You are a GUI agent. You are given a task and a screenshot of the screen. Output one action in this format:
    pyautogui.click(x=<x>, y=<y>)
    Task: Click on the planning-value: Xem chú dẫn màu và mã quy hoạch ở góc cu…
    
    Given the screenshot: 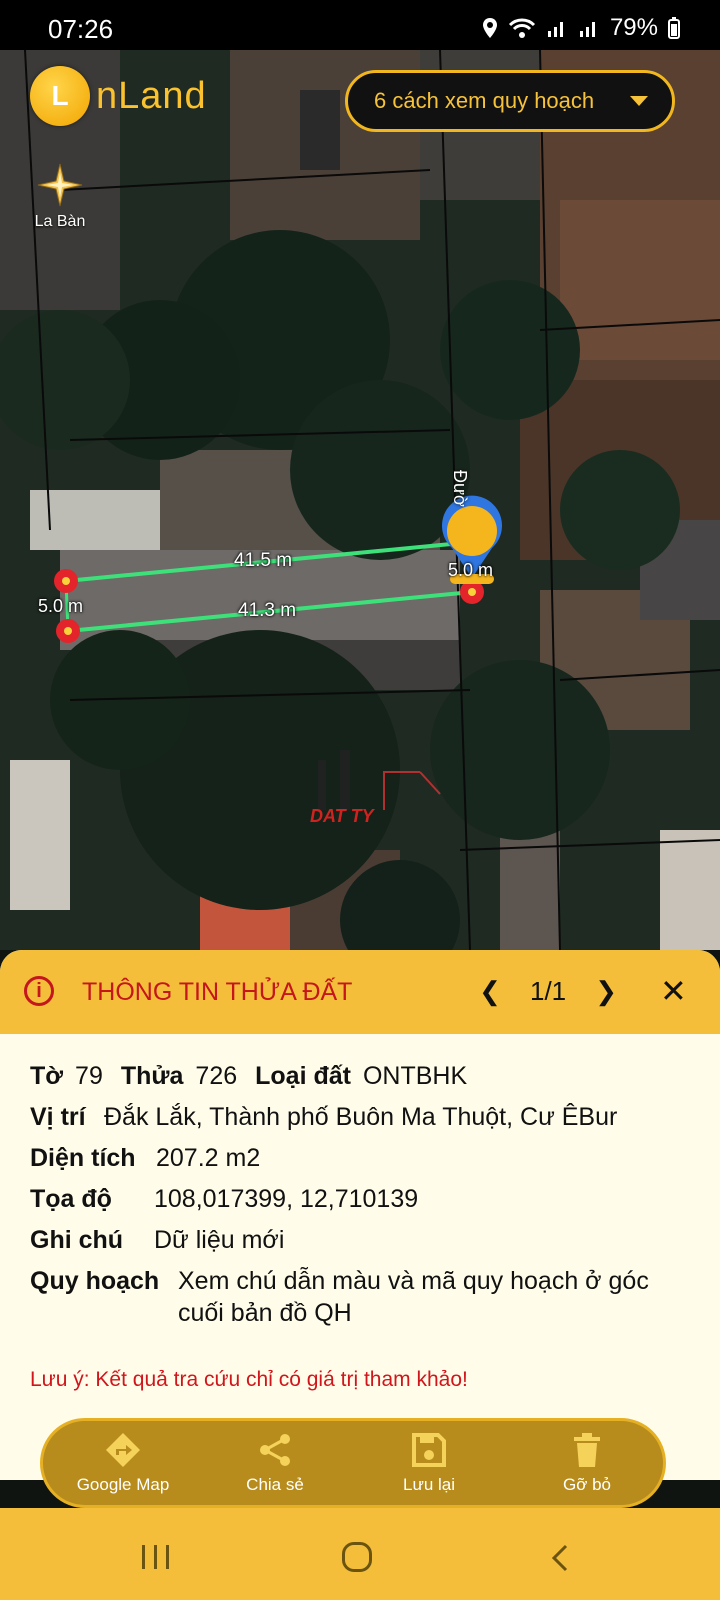 What is the action you would take?
    pyautogui.click(x=413, y=1297)
    